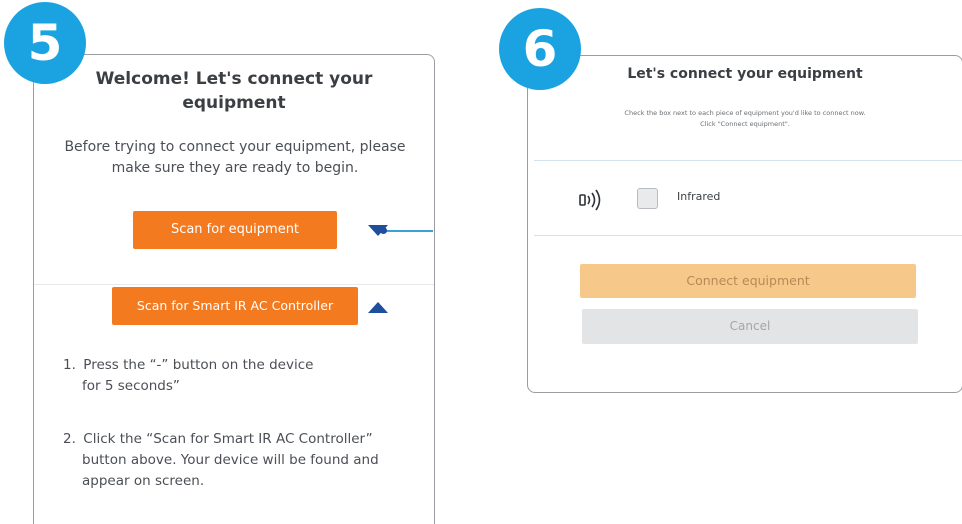  Describe the element at coordinates (131, 386) in the screenshot. I see `step-text-rest: for 5 seconds”` at that location.